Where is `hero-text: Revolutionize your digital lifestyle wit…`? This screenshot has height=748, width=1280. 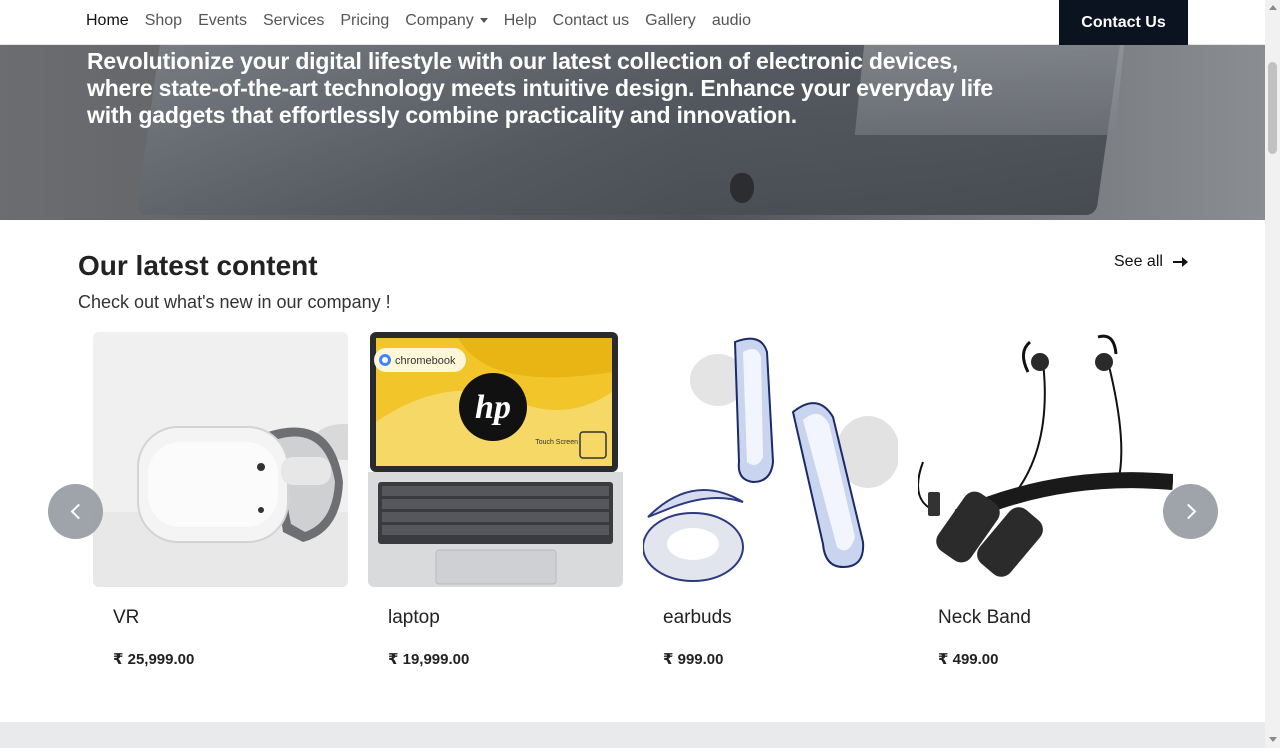 hero-text: Revolutionize your digital lifestyle wit… is located at coordinates (540, 88).